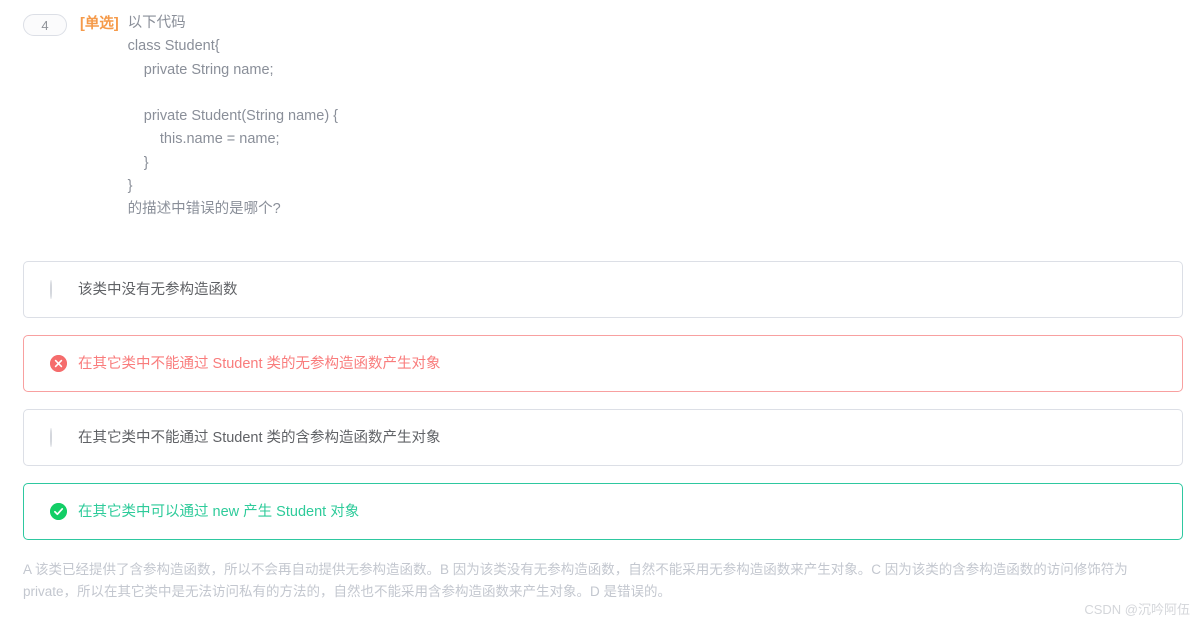 This screenshot has height=625, width=1203. I want to click on option-label-b: 在其它类中不能通过 Student 类的无参构造函数产生对象, so click(259, 363).